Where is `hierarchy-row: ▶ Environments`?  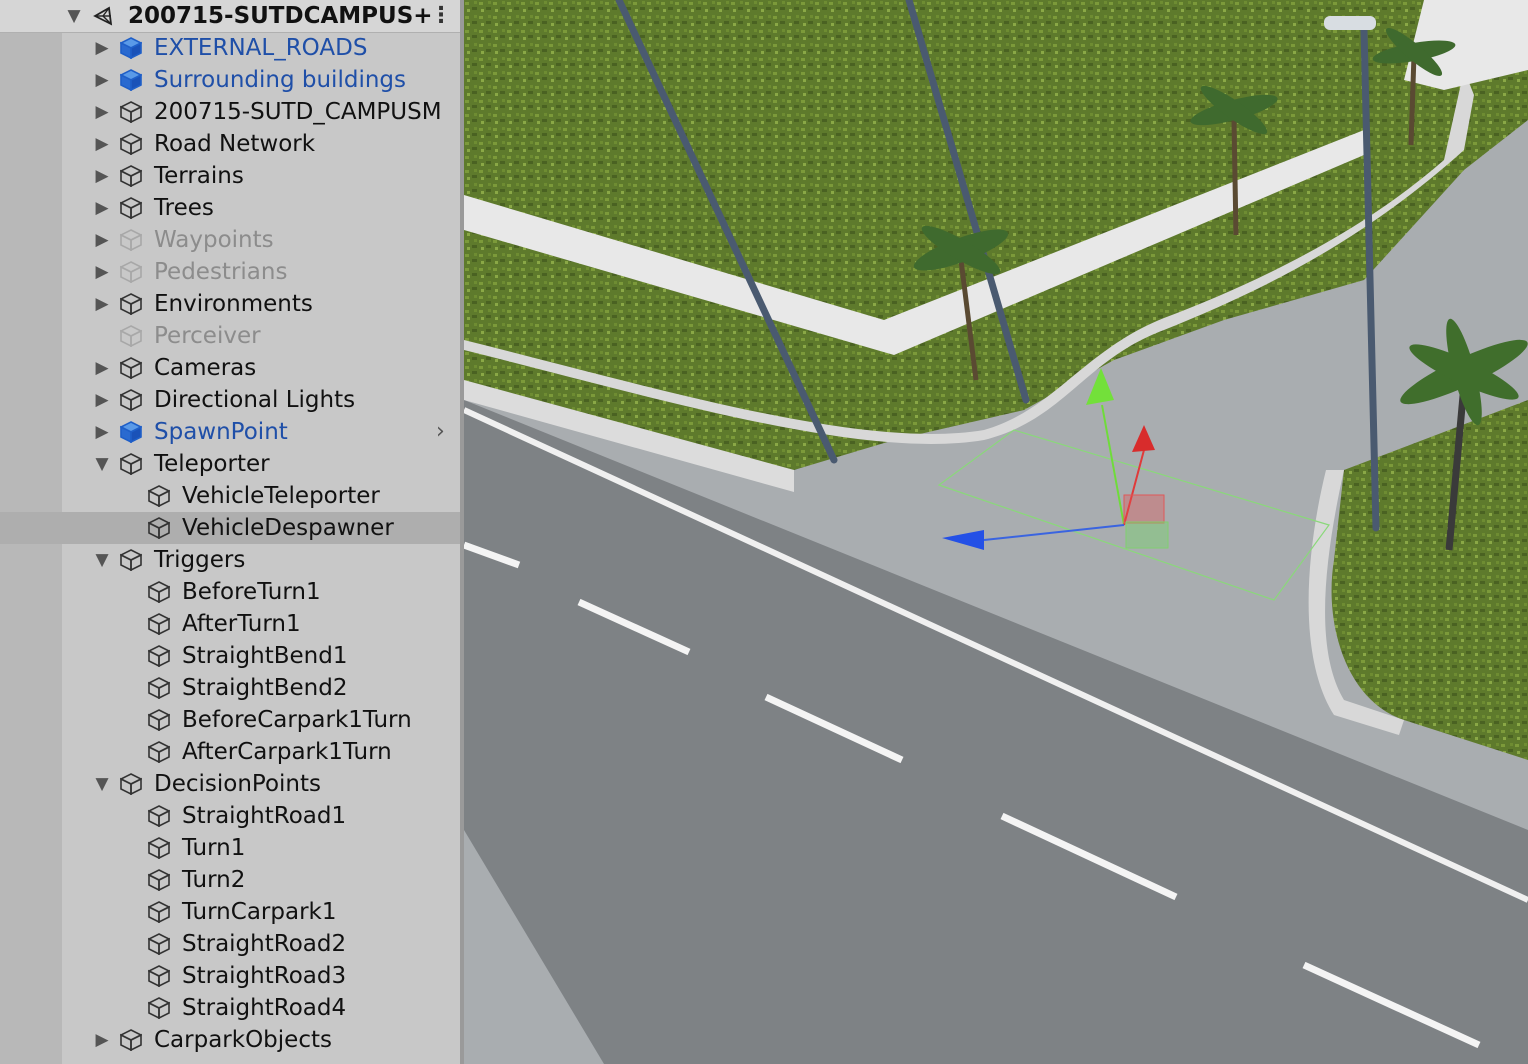 hierarchy-row: ▶ Environments is located at coordinates (231, 304).